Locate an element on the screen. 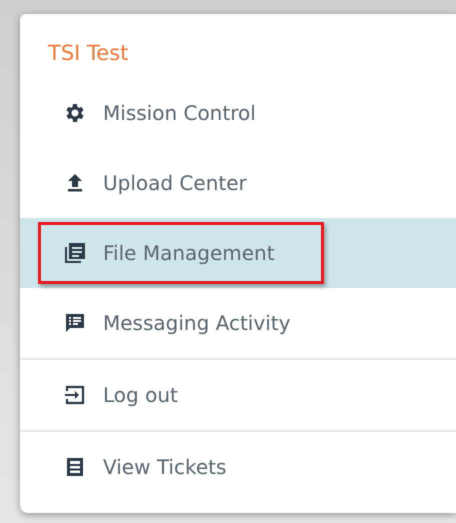 The width and height of the screenshot is (456, 523). logout-icon is located at coordinates (75, 395).